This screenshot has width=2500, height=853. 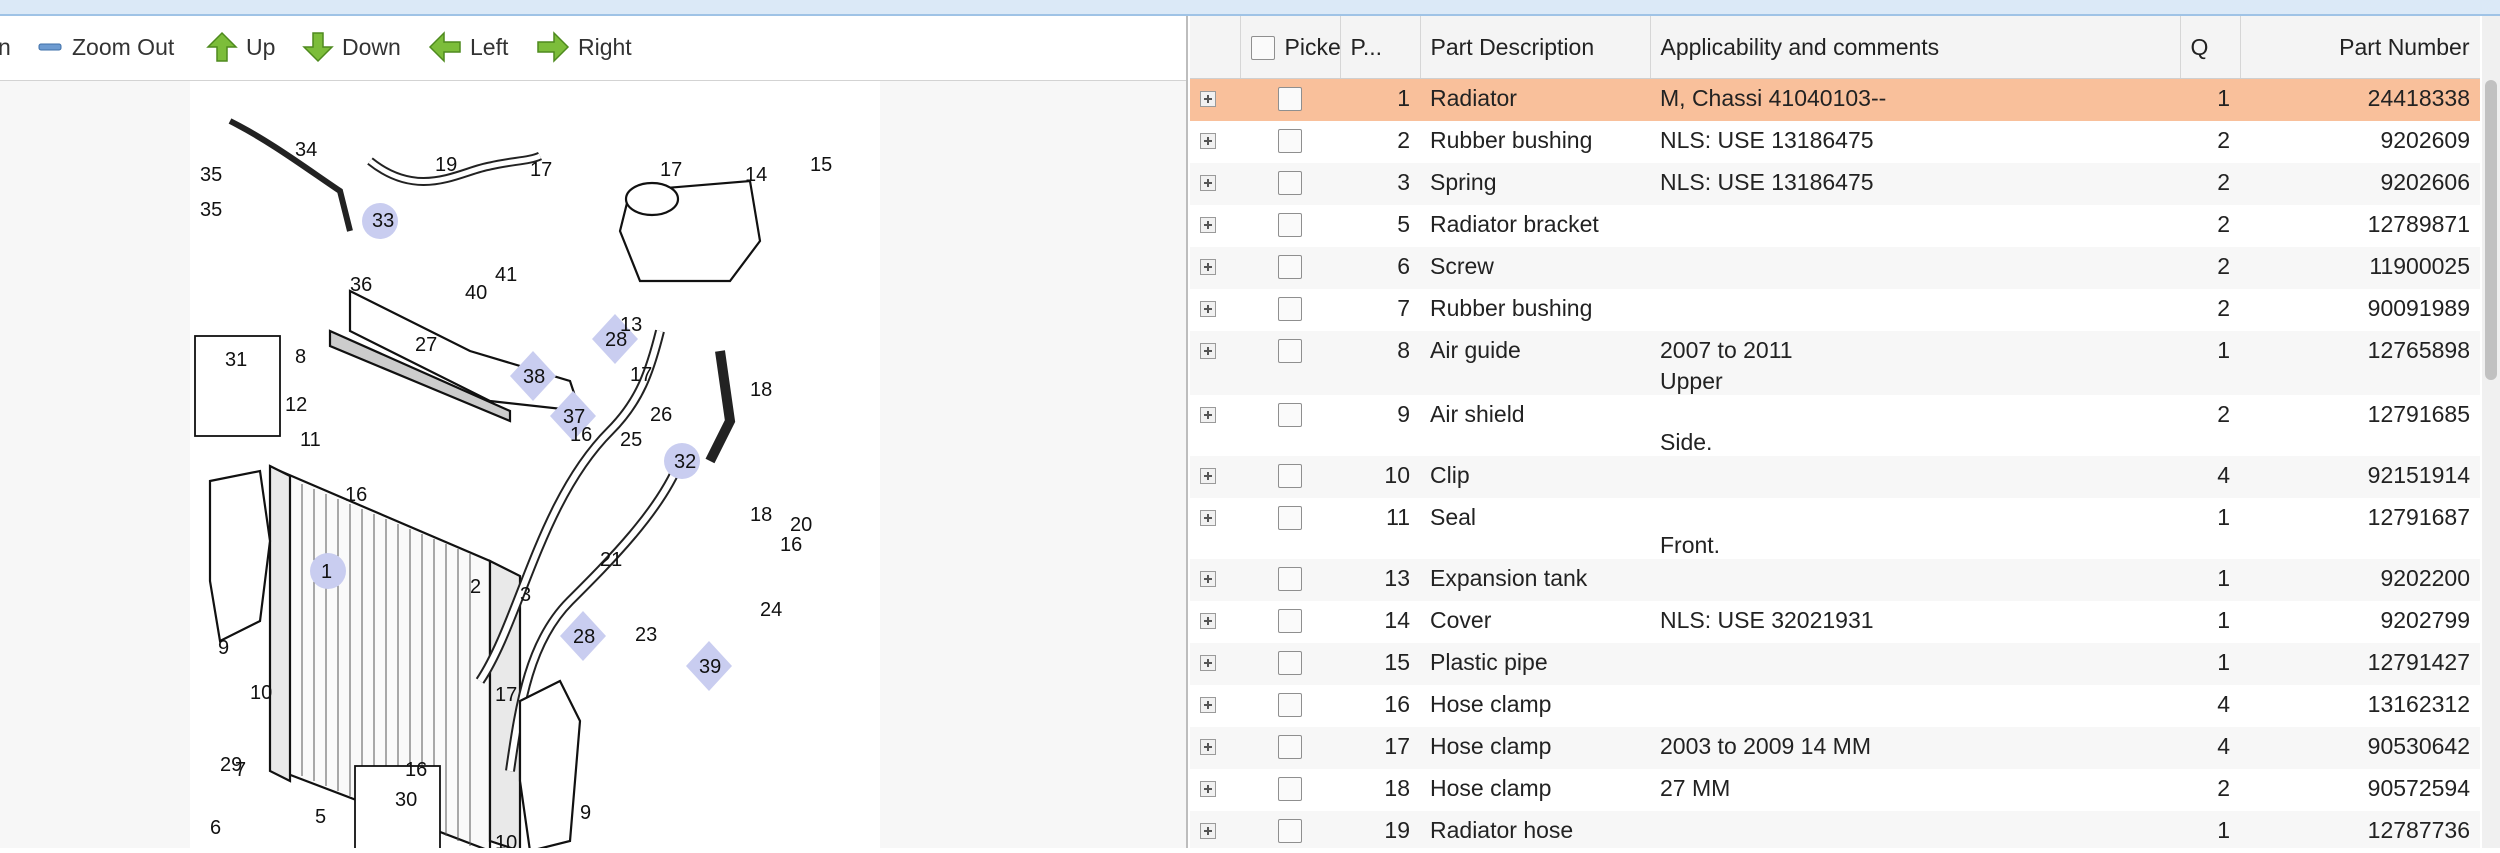 I want to click on description-header-label: Part Description, so click(x=1512, y=46).